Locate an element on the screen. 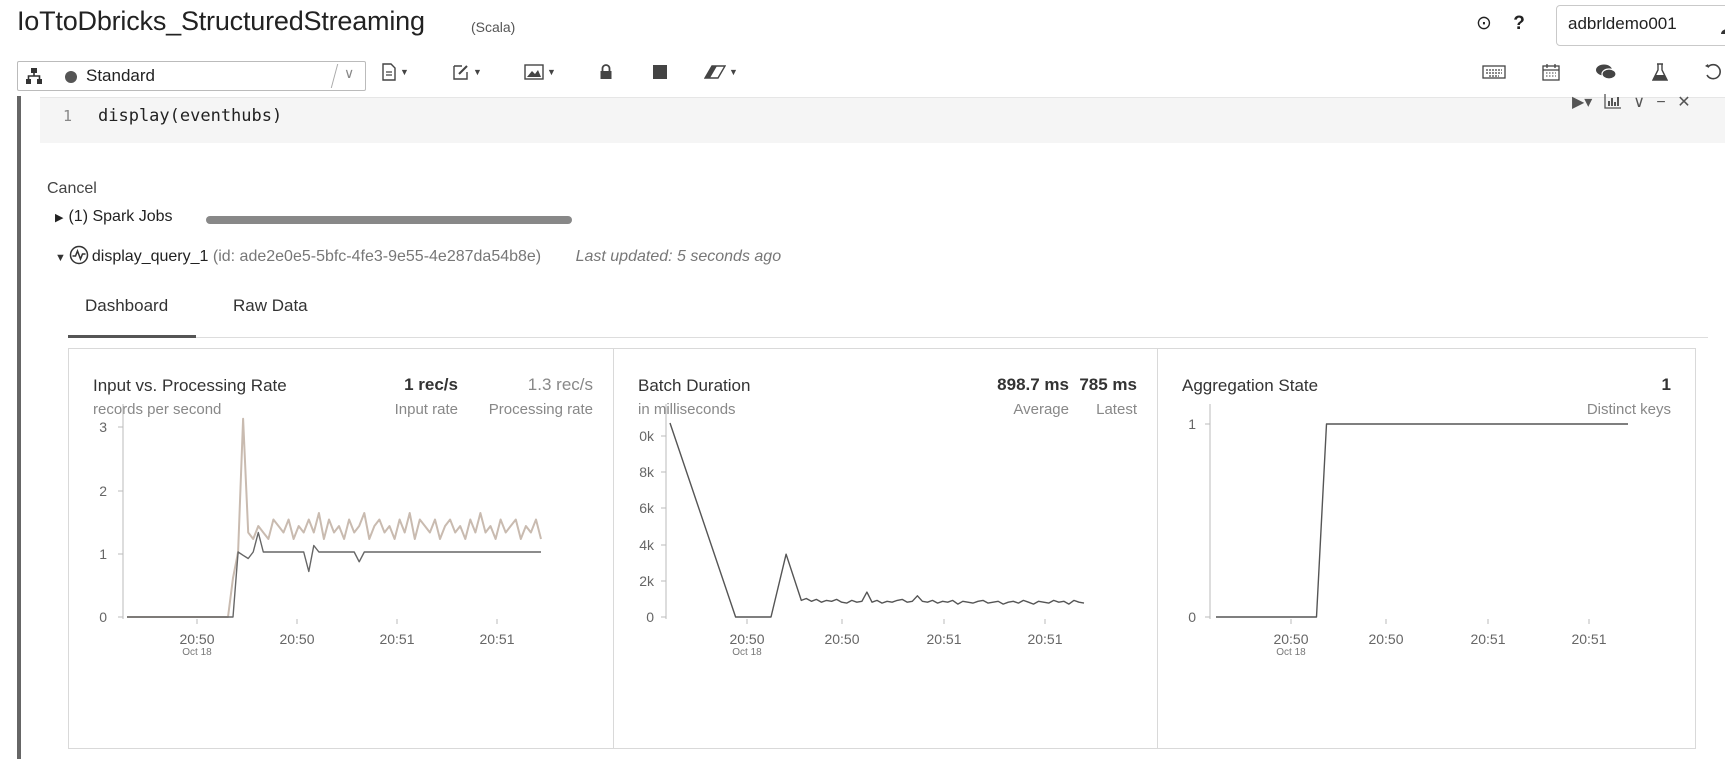  user-menu-button: adbrldemo001 is located at coordinates (1640, 25).